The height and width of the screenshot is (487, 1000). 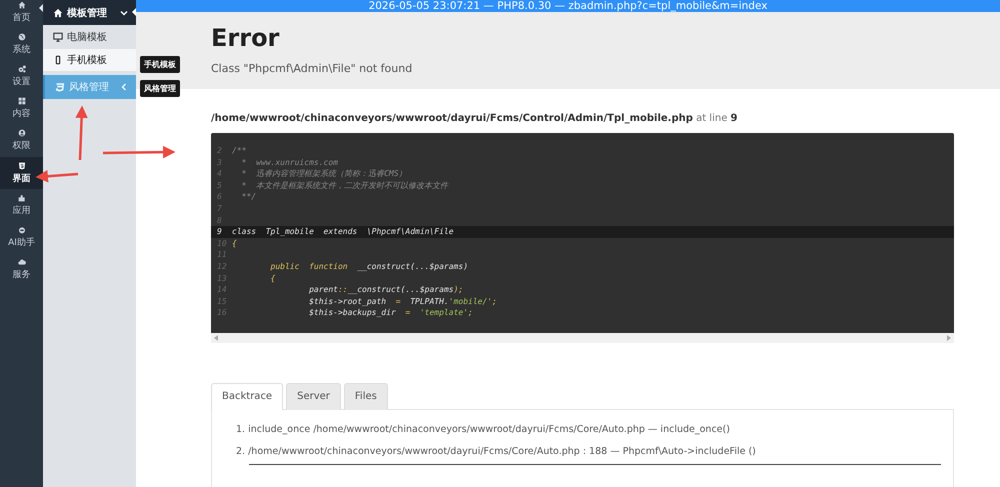 What do you see at coordinates (21, 237) in the screenshot?
I see `sidebar-item: AI助手` at bounding box center [21, 237].